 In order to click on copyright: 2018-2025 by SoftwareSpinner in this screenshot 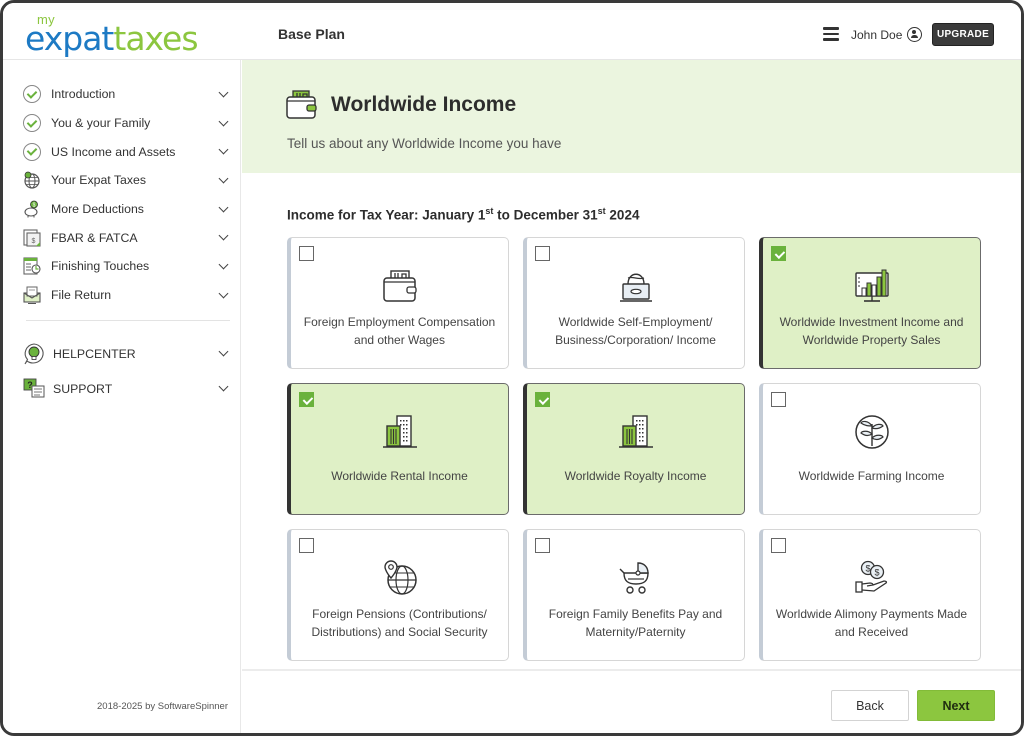, I will do `click(162, 706)`.